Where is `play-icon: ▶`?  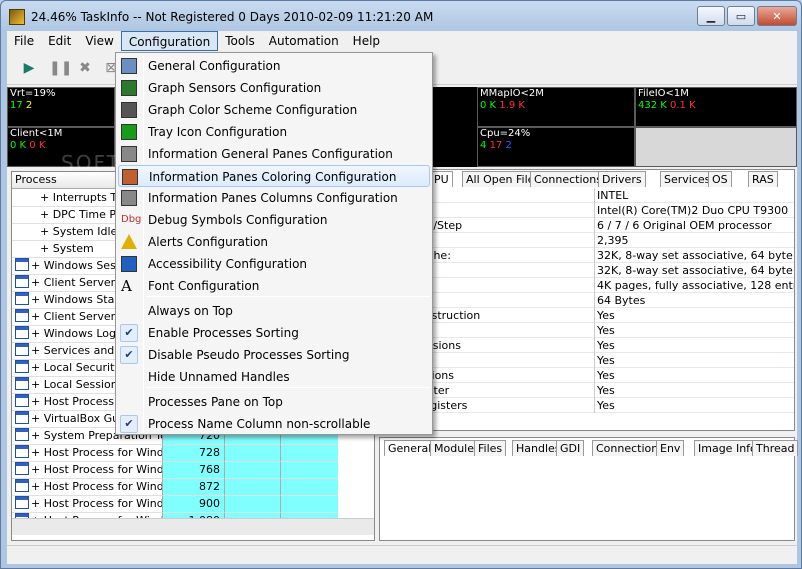
play-icon: ▶ is located at coordinates (29, 68).